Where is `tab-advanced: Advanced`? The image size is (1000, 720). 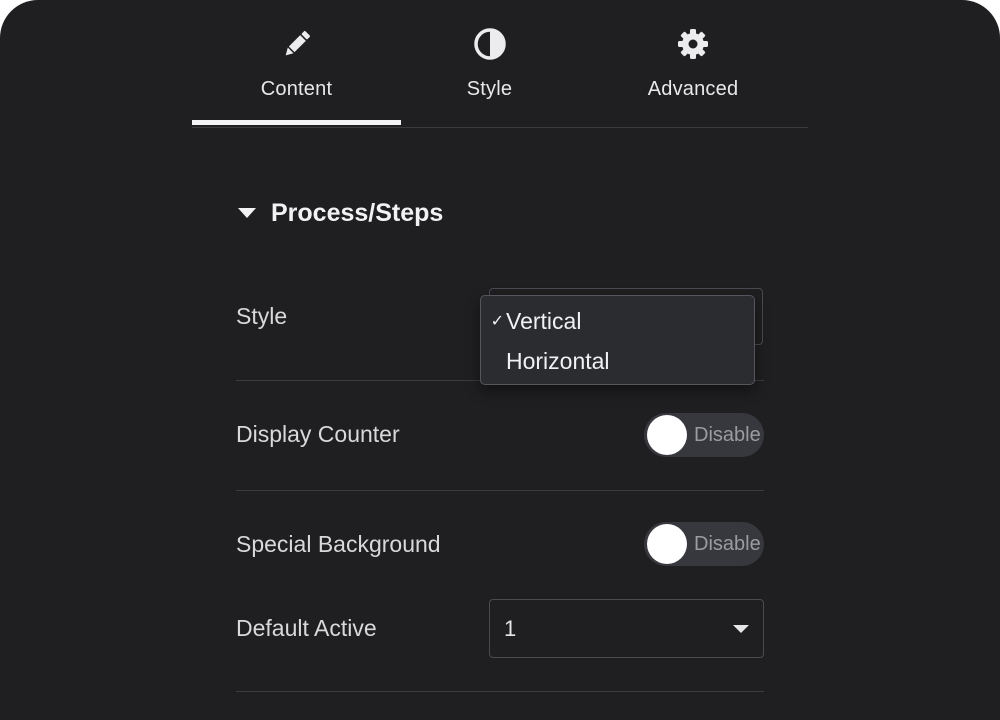 tab-advanced: Advanced is located at coordinates (693, 63).